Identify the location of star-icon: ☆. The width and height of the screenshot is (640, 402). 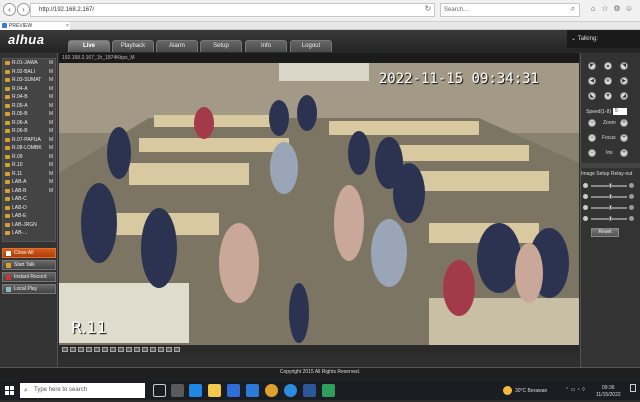
(605, 9).